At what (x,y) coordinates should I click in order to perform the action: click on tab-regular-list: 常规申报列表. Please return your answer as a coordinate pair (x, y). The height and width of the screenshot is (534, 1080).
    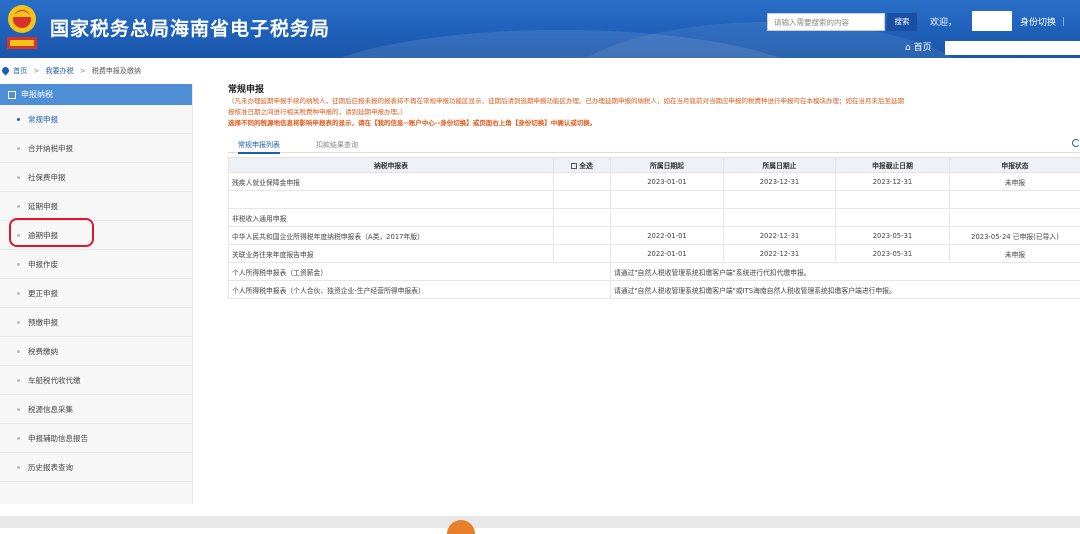
    Looking at the image, I should click on (259, 147).